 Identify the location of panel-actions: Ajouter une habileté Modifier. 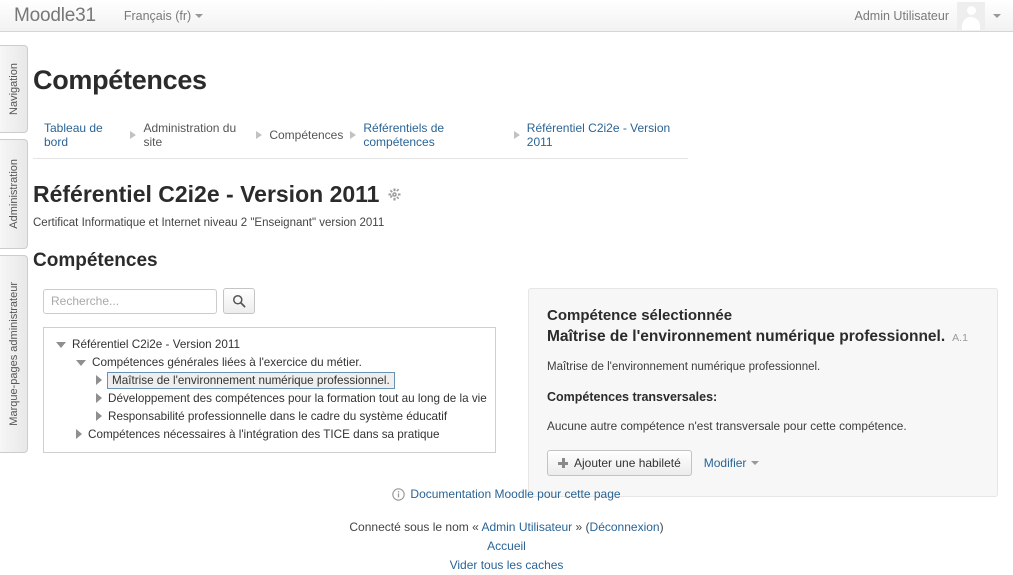
(763, 463).